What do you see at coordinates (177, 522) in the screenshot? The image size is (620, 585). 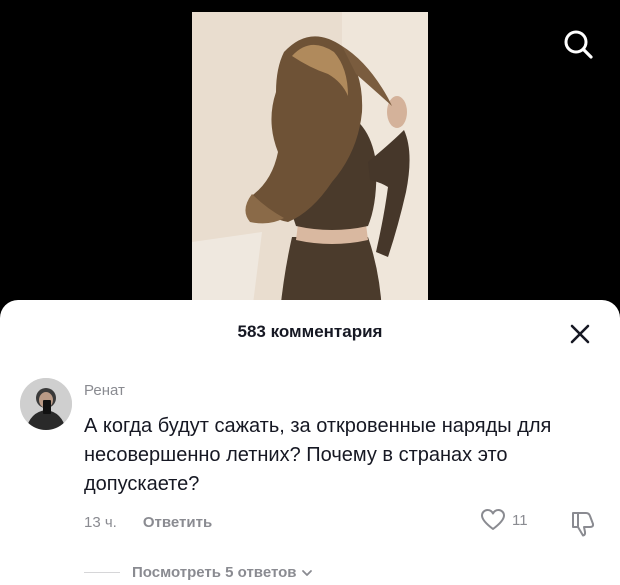 I see `reply-button: Ответить` at bounding box center [177, 522].